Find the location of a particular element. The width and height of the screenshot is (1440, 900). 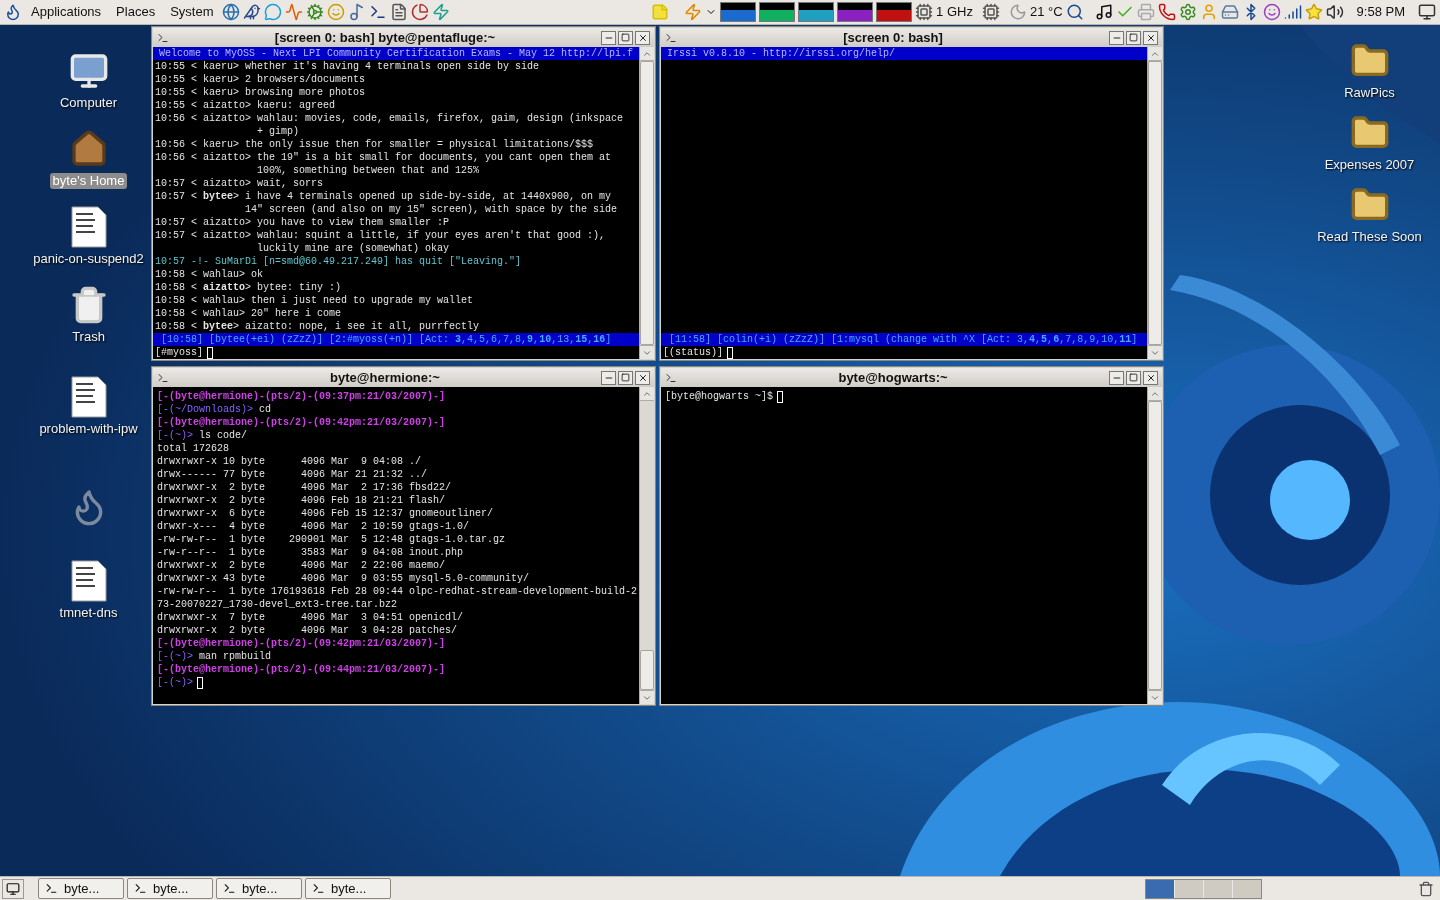

title-bar: [screen 0: bash] byte@pentafluge:~ is located at coordinates (403, 37).